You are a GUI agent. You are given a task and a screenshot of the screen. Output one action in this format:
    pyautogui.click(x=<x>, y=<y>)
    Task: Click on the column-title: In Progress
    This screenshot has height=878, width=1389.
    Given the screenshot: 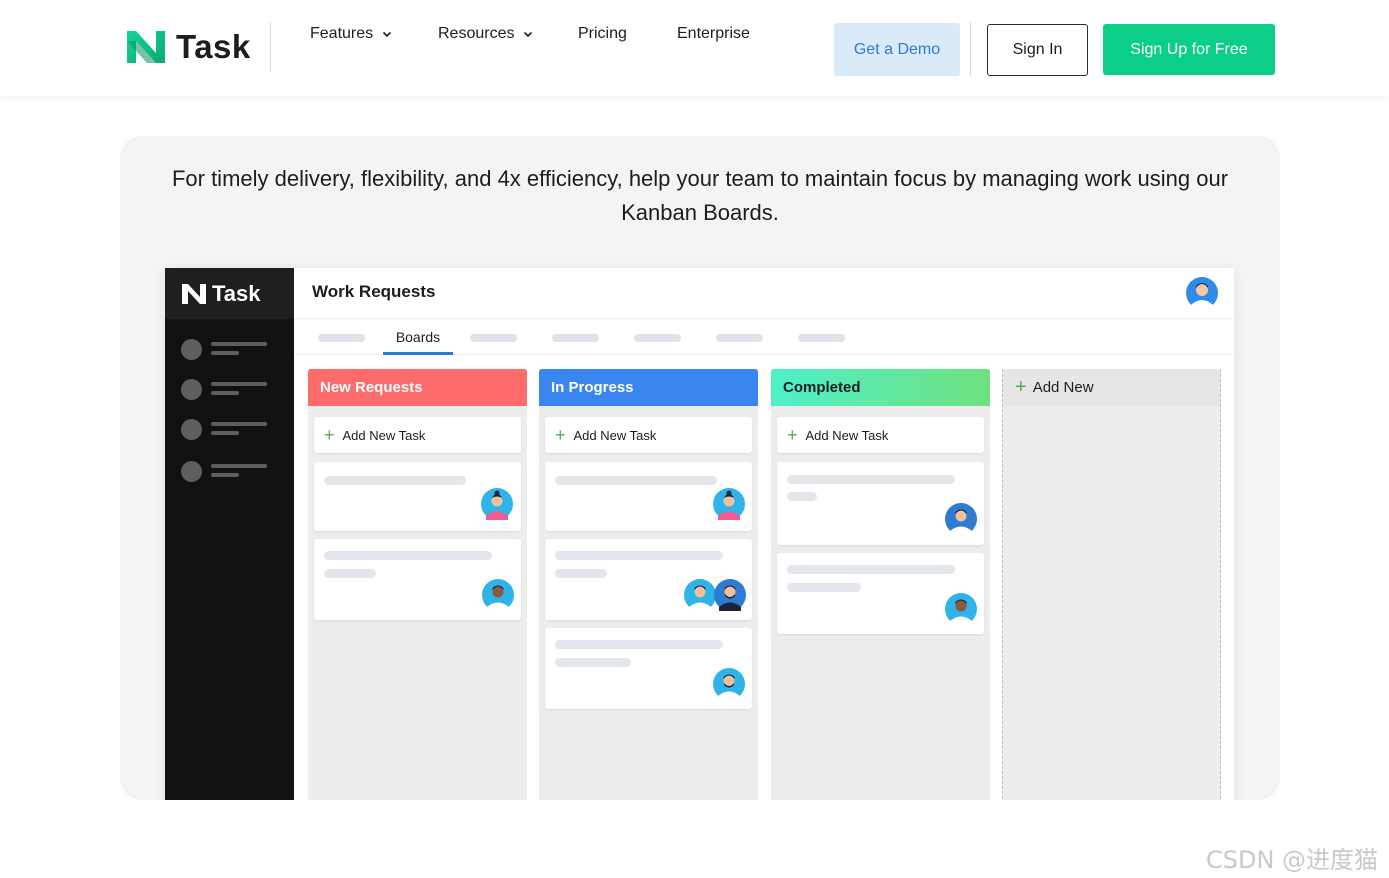 What is the action you would take?
    pyautogui.click(x=648, y=387)
    